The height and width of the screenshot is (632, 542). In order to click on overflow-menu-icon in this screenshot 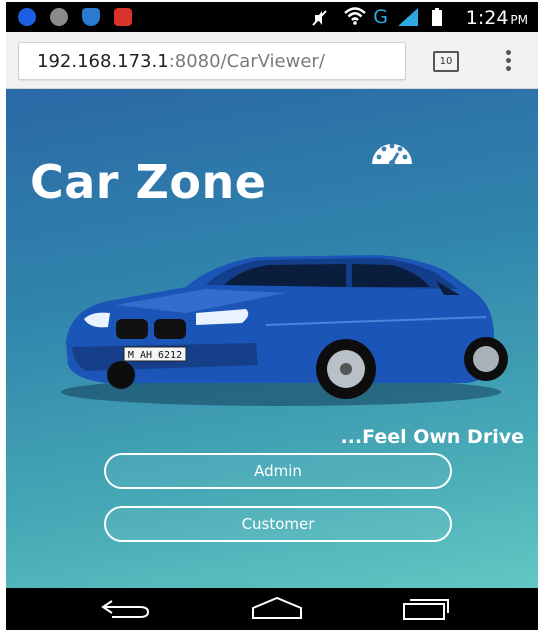, I will do `click(509, 61)`.